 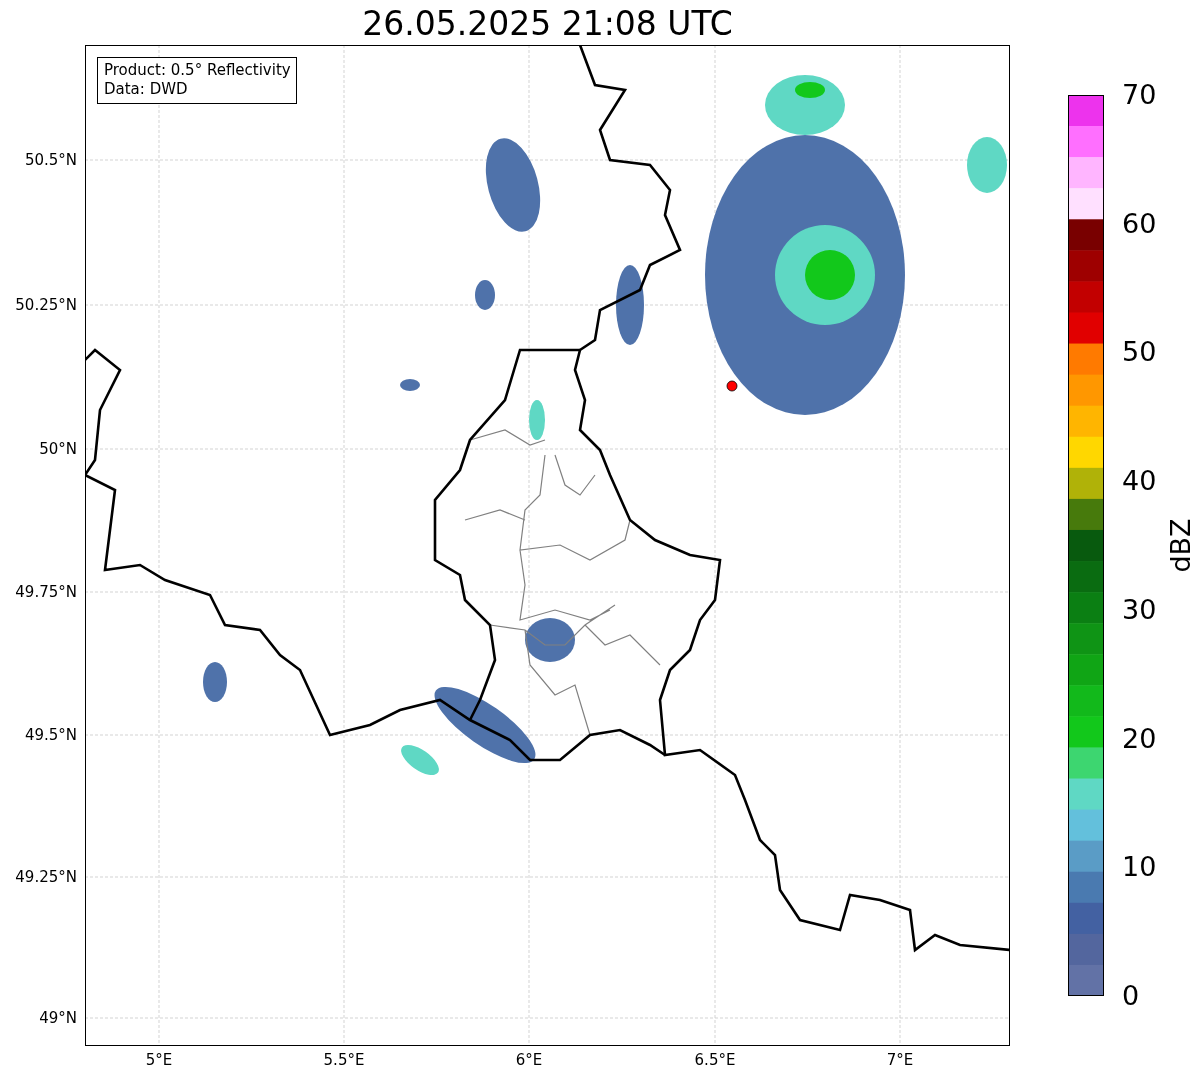 What do you see at coordinates (1139, 738) in the screenshot?
I see `colorbar-tick-label: 20` at bounding box center [1139, 738].